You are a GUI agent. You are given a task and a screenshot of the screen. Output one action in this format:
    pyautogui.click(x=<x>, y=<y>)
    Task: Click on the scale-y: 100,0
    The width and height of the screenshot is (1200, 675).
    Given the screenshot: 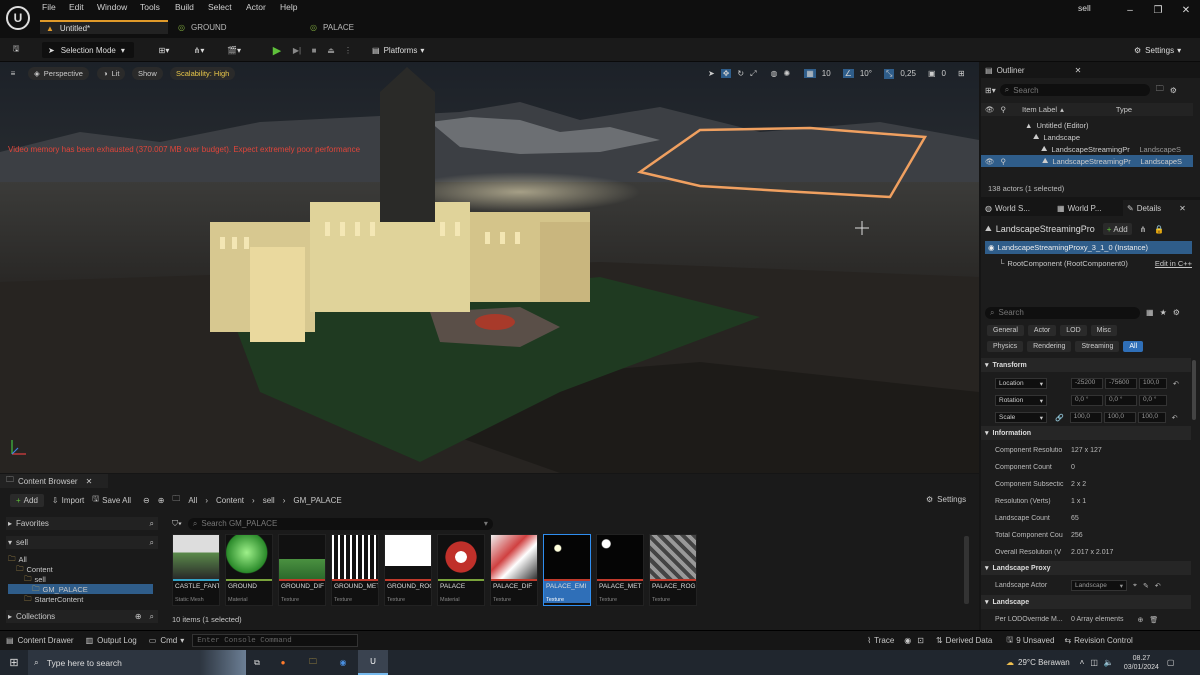 What is the action you would take?
    pyautogui.click(x=1119, y=417)
    